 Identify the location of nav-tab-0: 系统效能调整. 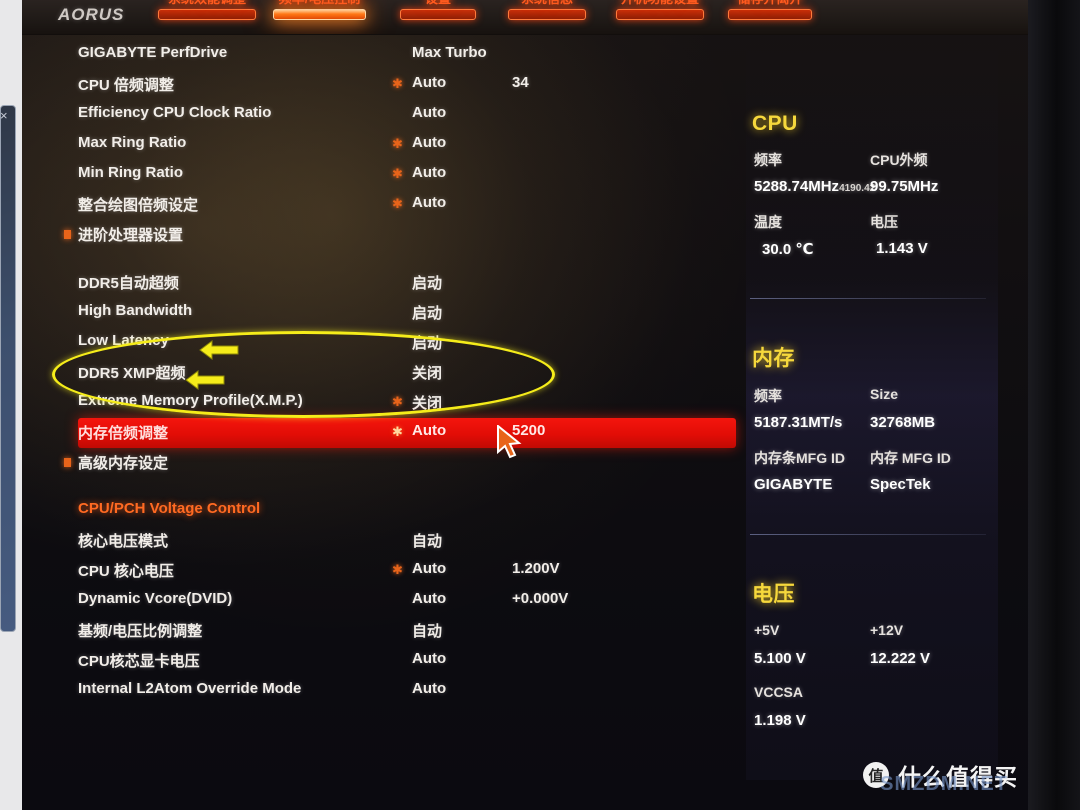
(207, 10).